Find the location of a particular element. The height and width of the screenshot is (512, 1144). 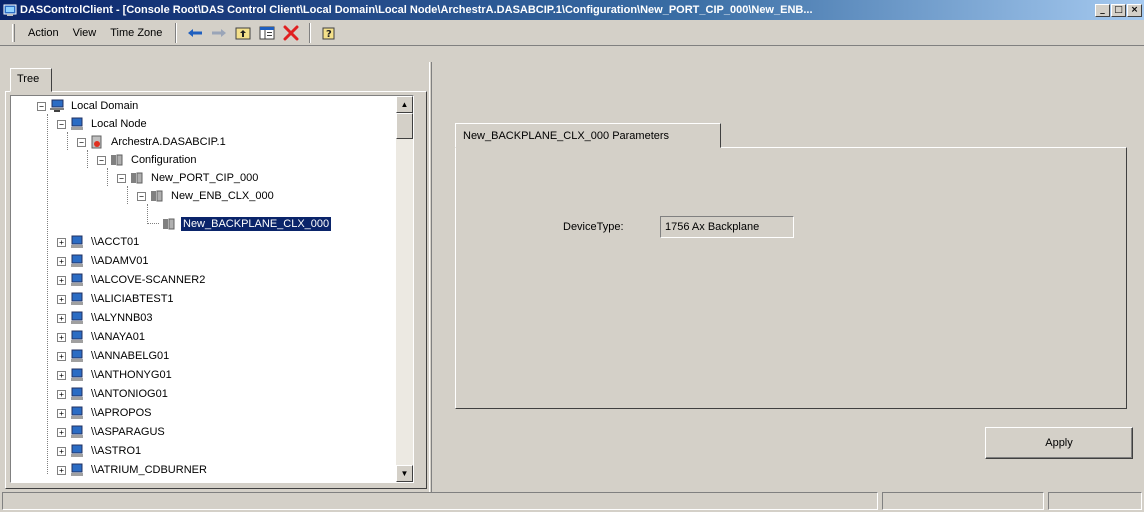

arrow-left-icon is located at coordinates (195, 32).